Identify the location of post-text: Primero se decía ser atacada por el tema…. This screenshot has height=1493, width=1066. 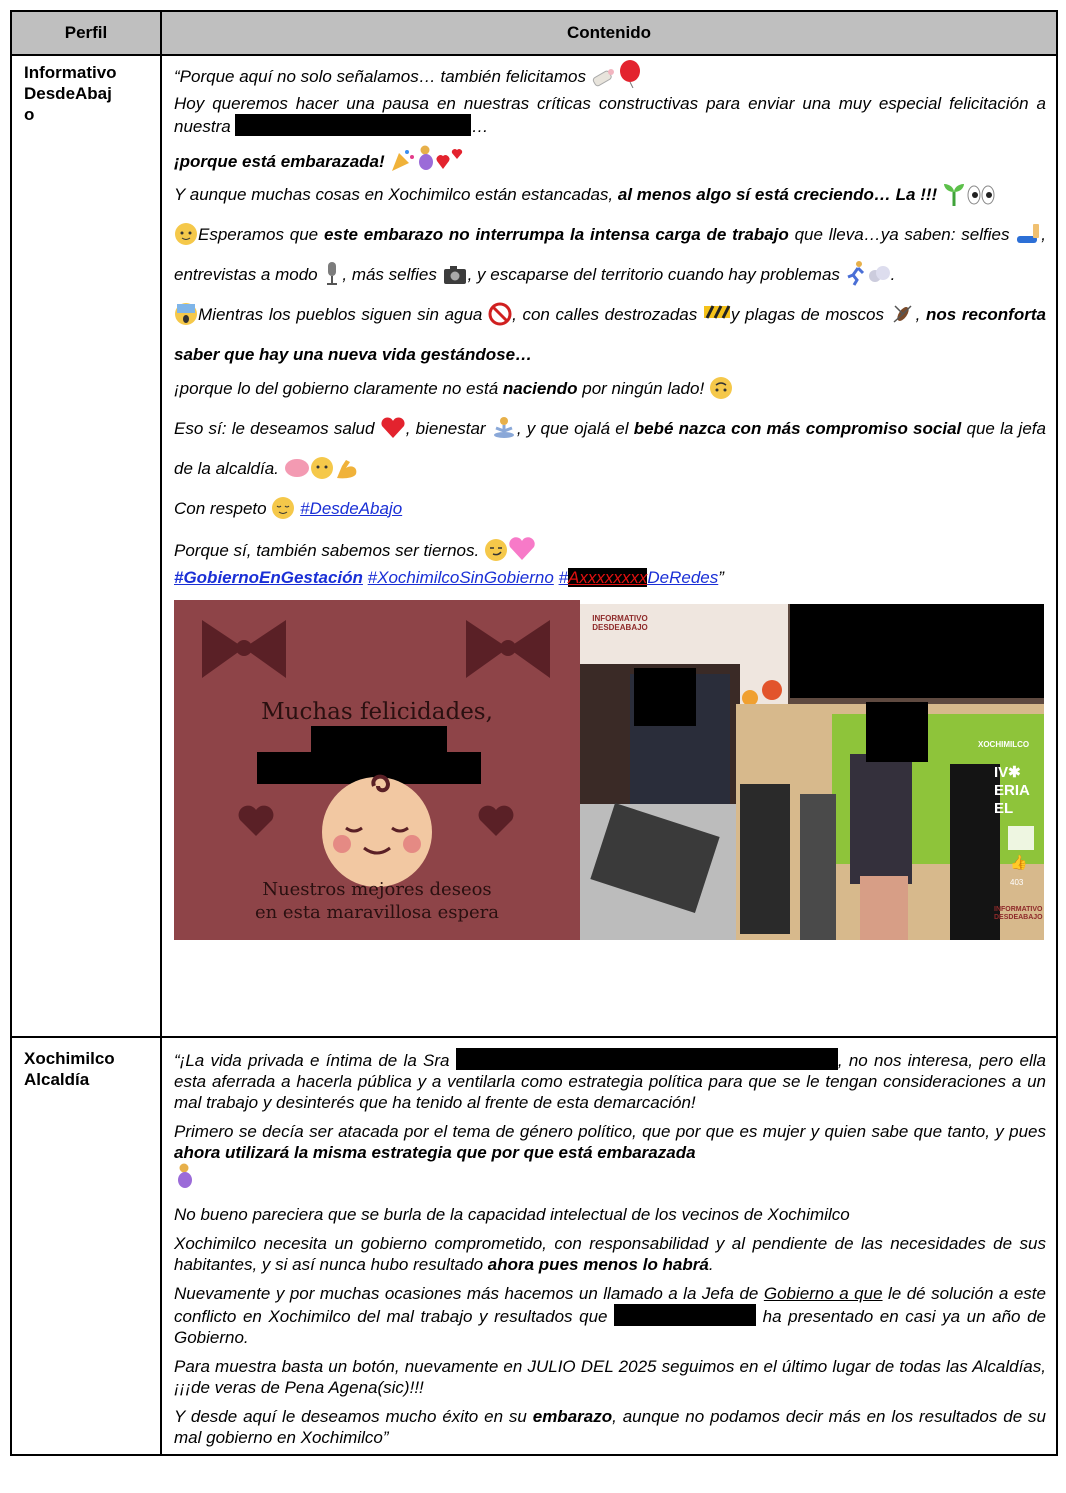
(610, 1131).